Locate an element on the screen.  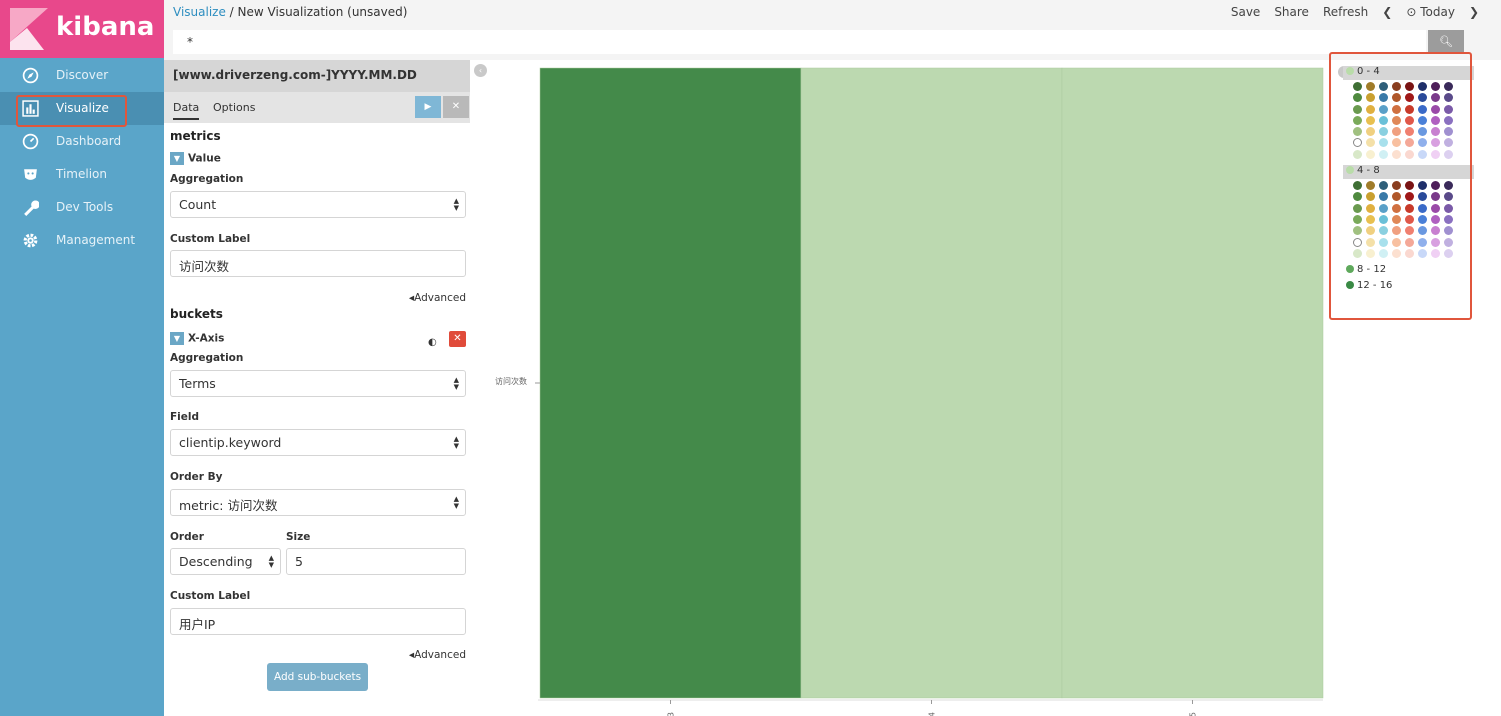
metric-aggregation-label: Aggregation is located at coordinates (207, 179).